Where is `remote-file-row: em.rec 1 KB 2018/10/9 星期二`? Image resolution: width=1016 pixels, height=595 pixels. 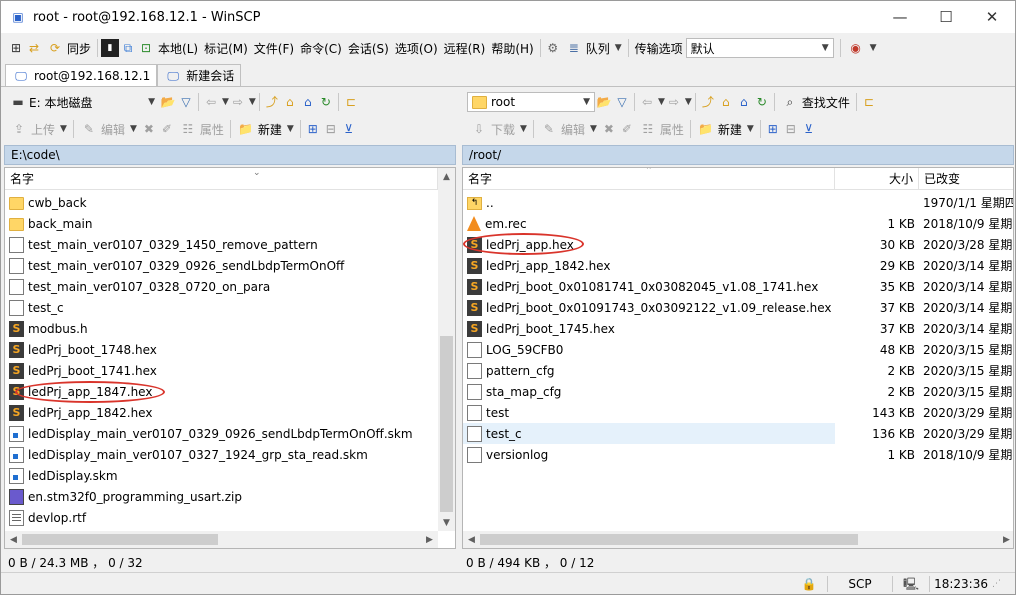
remote-file-row: em.rec 1 KB 2018/10/9 星期二 is located at coordinates (738, 223).